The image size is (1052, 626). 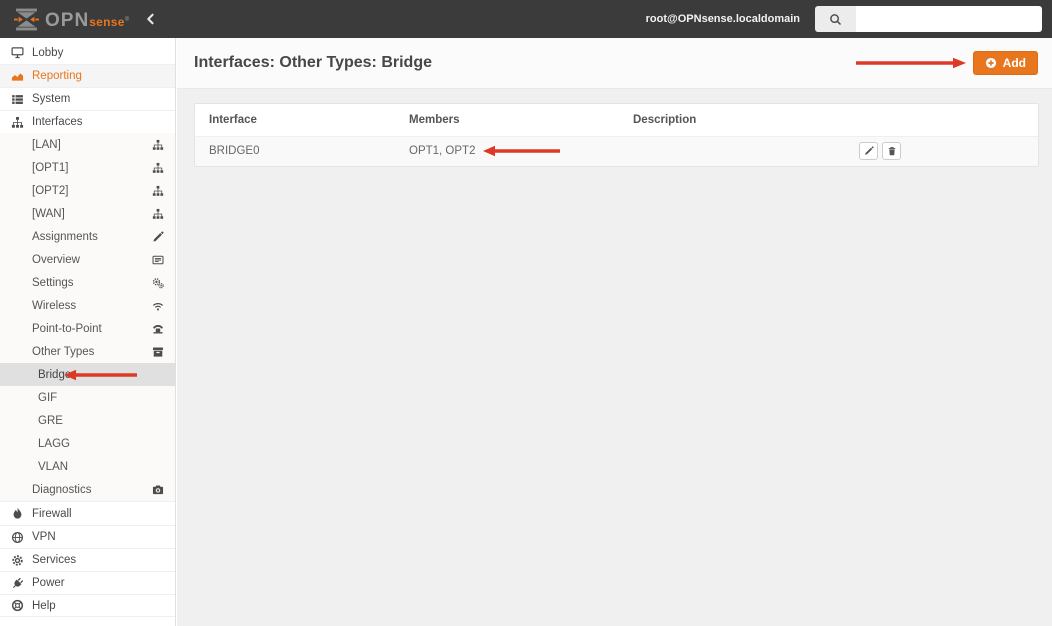 What do you see at coordinates (107, 21) in the screenshot?
I see `brand-sense-text: sense` at bounding box center [107, 21].